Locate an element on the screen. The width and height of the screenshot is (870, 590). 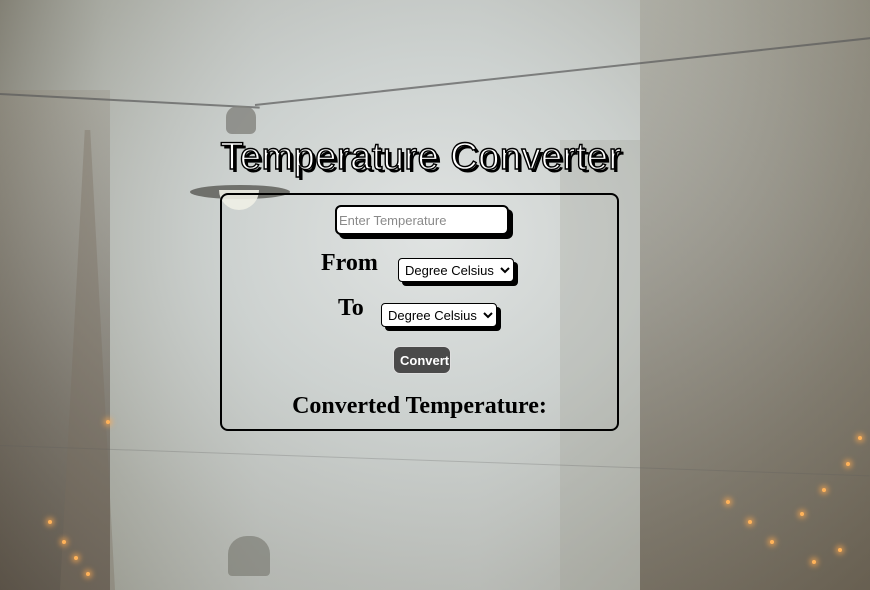
page-title: Temperature Converter is located at coordinates (421, 156).